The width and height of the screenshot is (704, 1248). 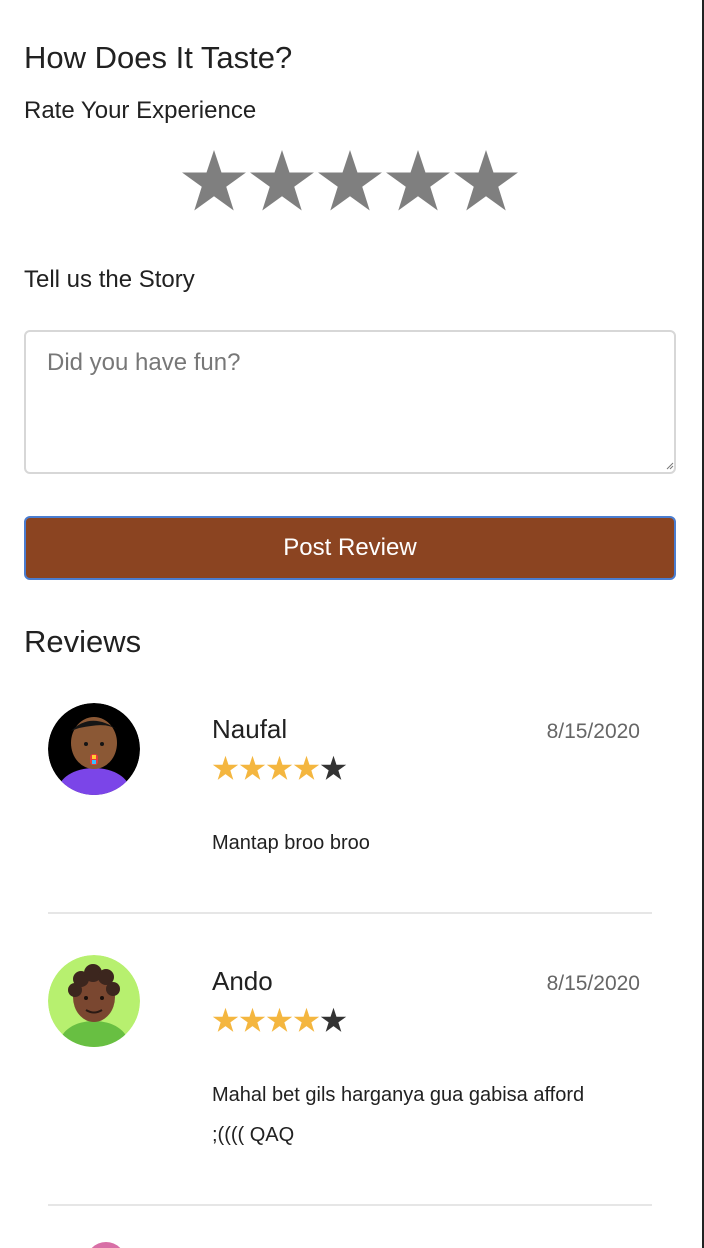 I want to click on star-rating-input, so click(x=350, y=182).